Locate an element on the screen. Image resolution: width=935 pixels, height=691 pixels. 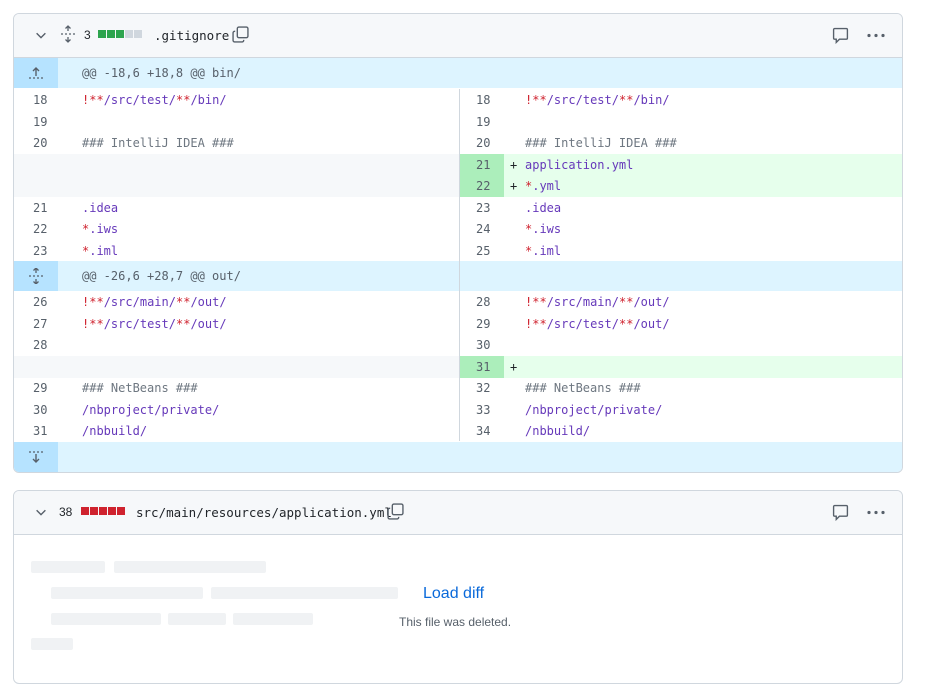
expand-both-button is located at coordinates (36, 276).